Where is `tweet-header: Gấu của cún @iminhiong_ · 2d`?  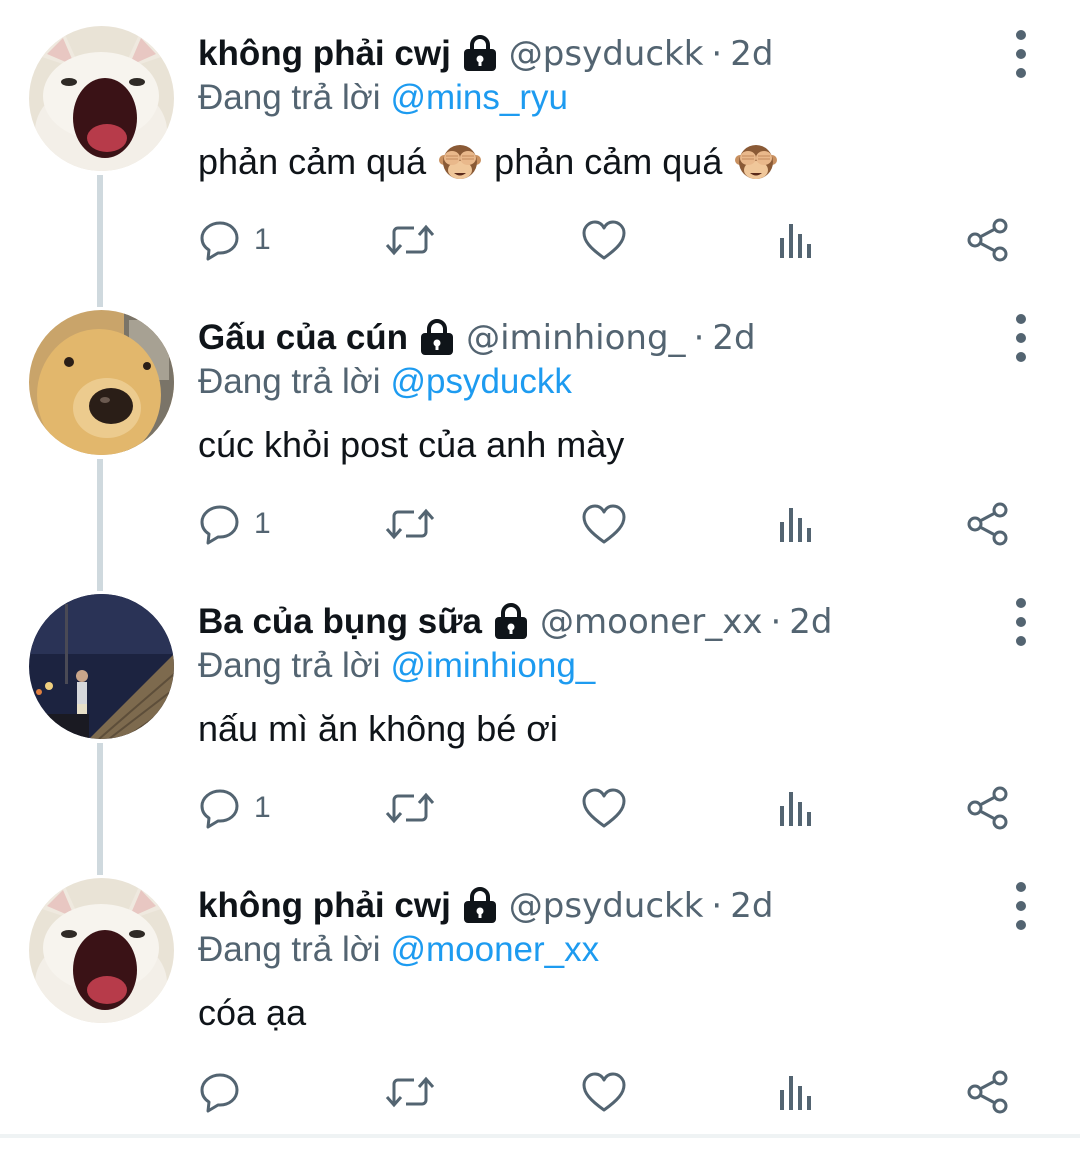 tweet-header: Gấu của cún @iminhiong_ · 2d is located at coordinates (477, 338).